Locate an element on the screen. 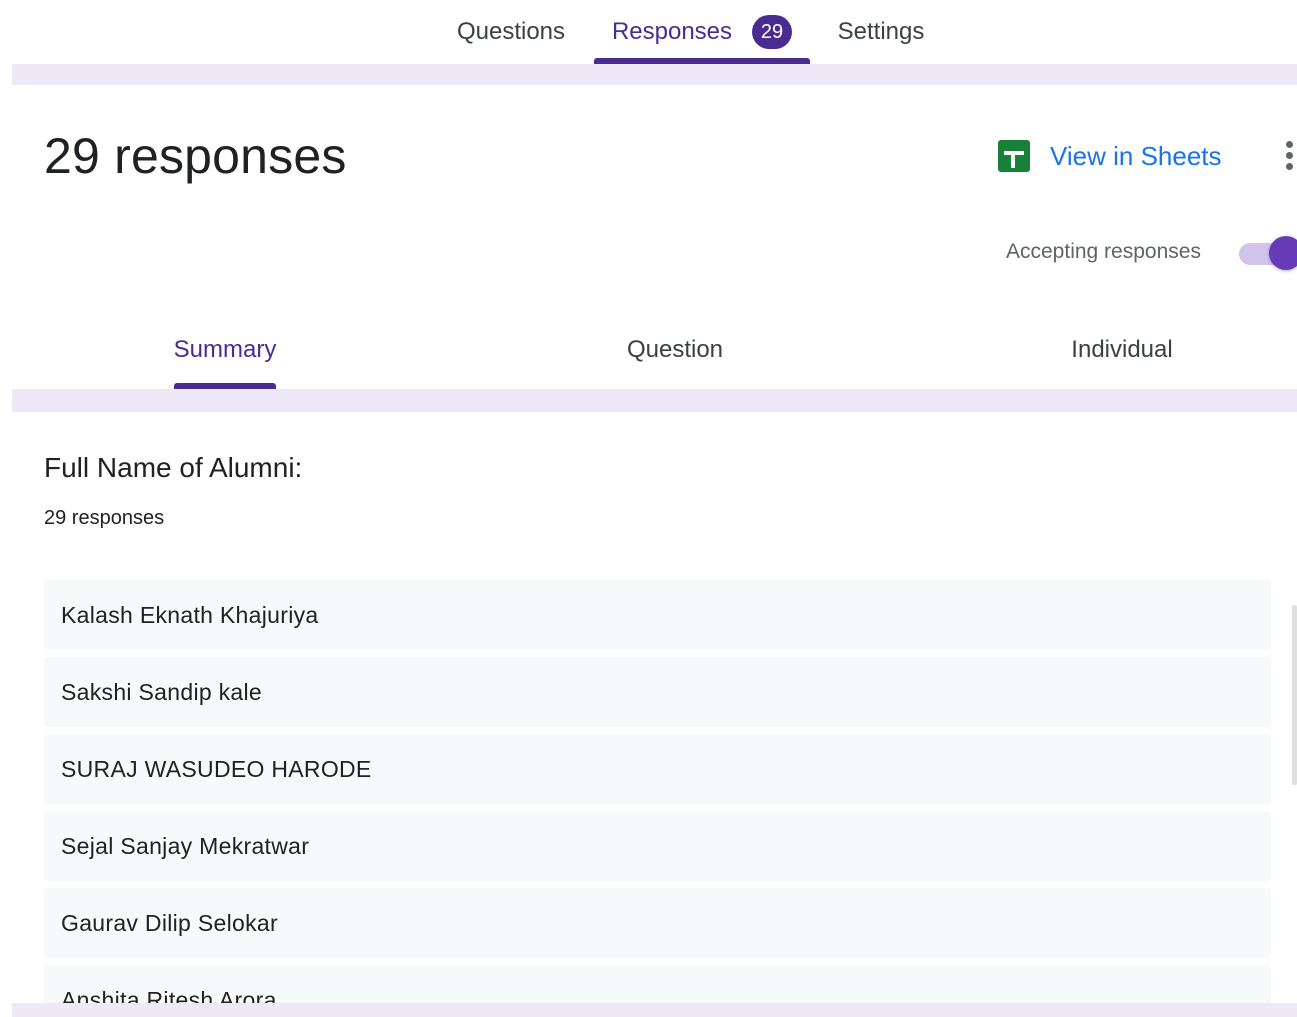  response-text: Kalash Eknath Khajuriya is located at coordinates (190, 614).